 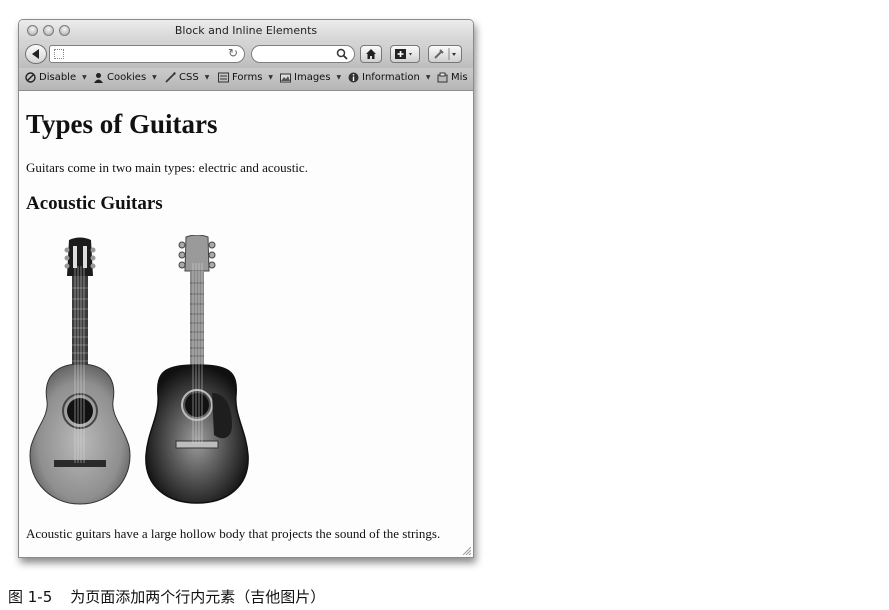 I want to click on wrench-icon, so click(x=445, y=54).